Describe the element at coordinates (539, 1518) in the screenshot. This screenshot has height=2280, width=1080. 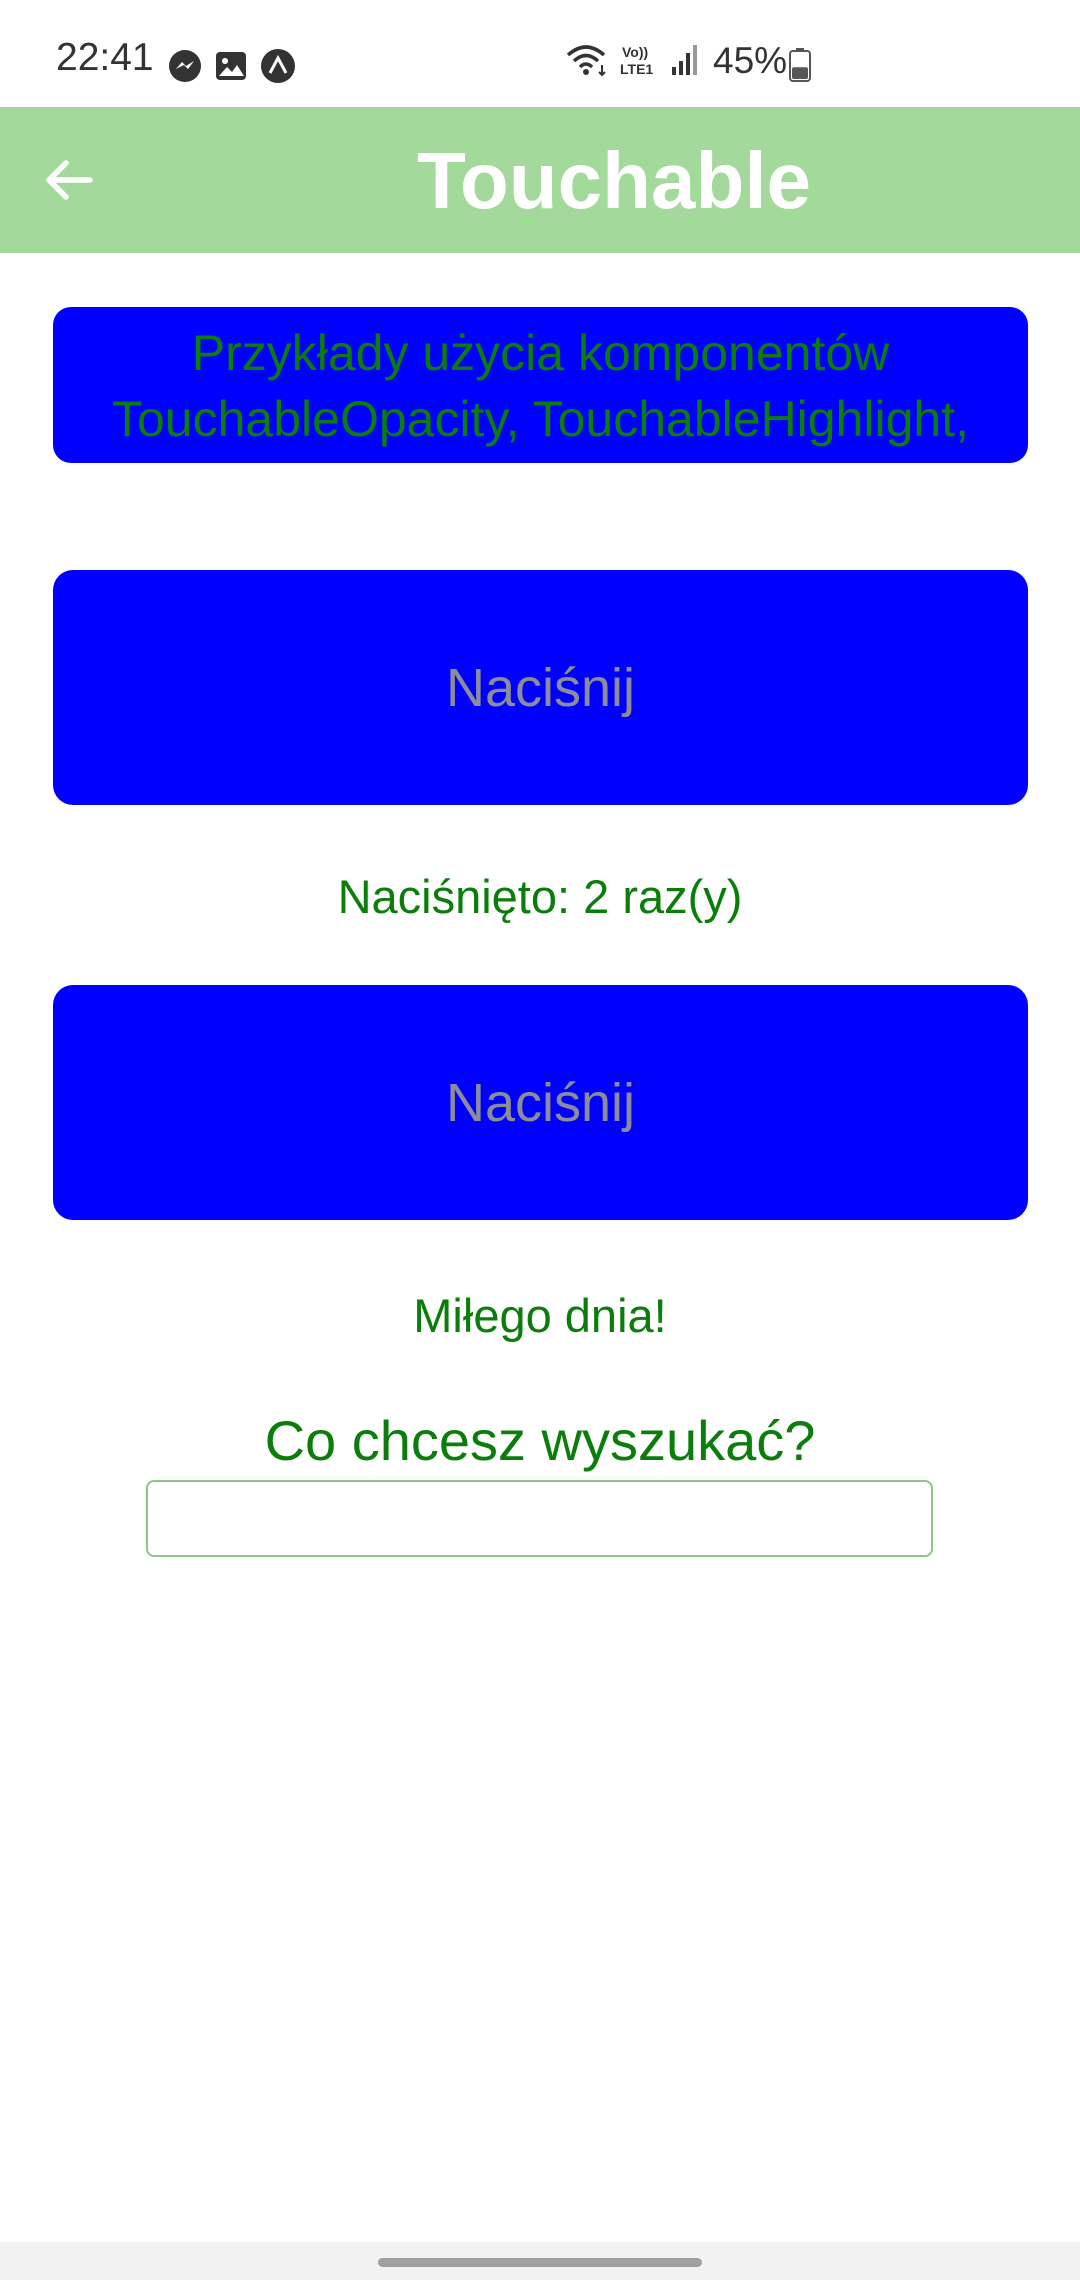
I see `search-input` at that location.